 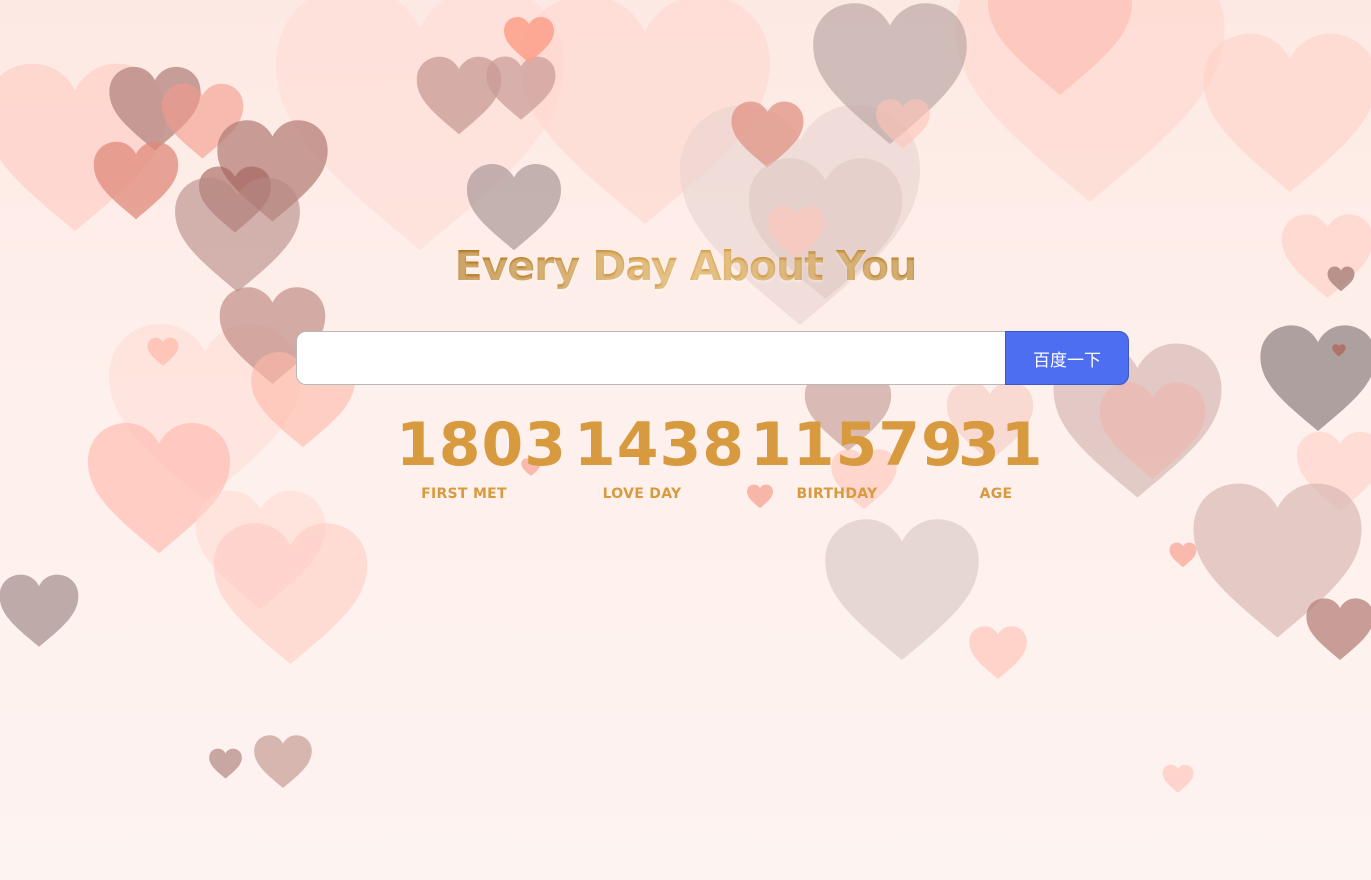 I want to click on stat-first-met: 1803 FIRST MET, so click(x=481, y=456).